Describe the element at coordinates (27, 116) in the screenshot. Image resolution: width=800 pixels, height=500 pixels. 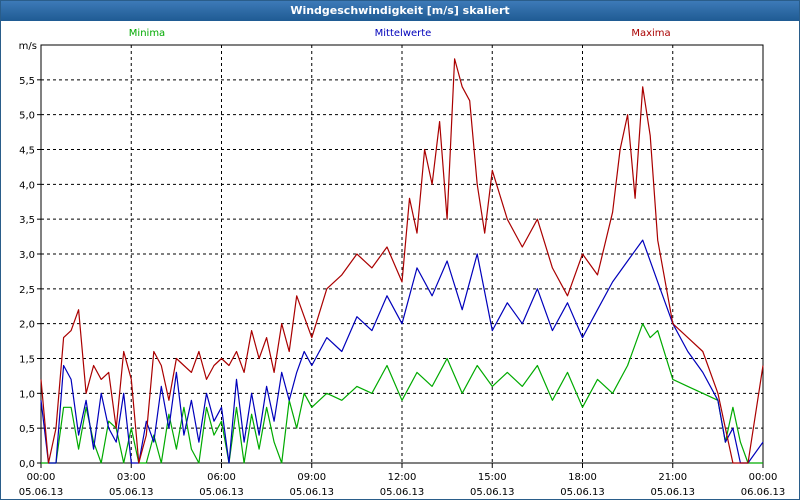
I see `y-tick-label: 5,0` at that location.